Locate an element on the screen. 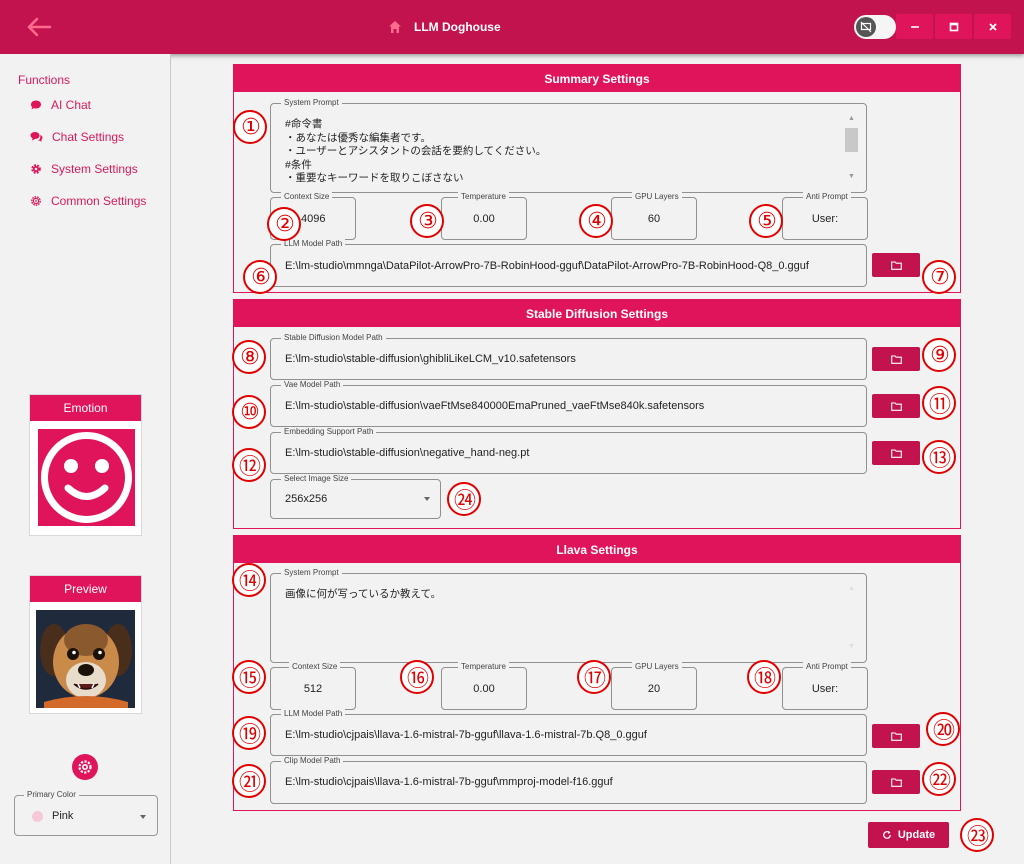  clip-model-browse-button is located at coordinates (896, 782).